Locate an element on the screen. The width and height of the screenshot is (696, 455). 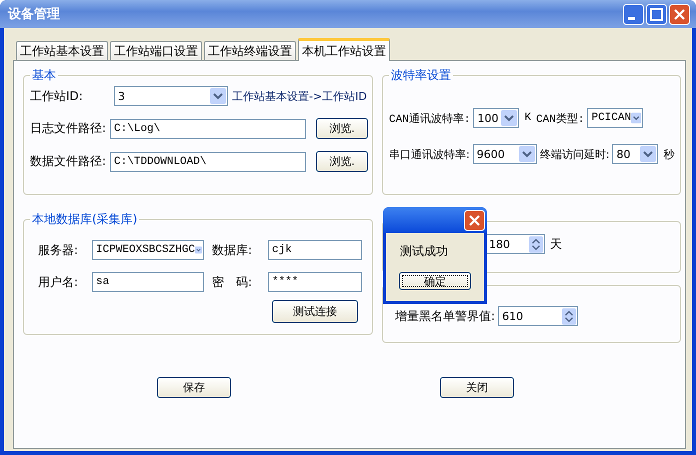
field-label: CAN通讯波特率: is located at coordinates (429, 119).